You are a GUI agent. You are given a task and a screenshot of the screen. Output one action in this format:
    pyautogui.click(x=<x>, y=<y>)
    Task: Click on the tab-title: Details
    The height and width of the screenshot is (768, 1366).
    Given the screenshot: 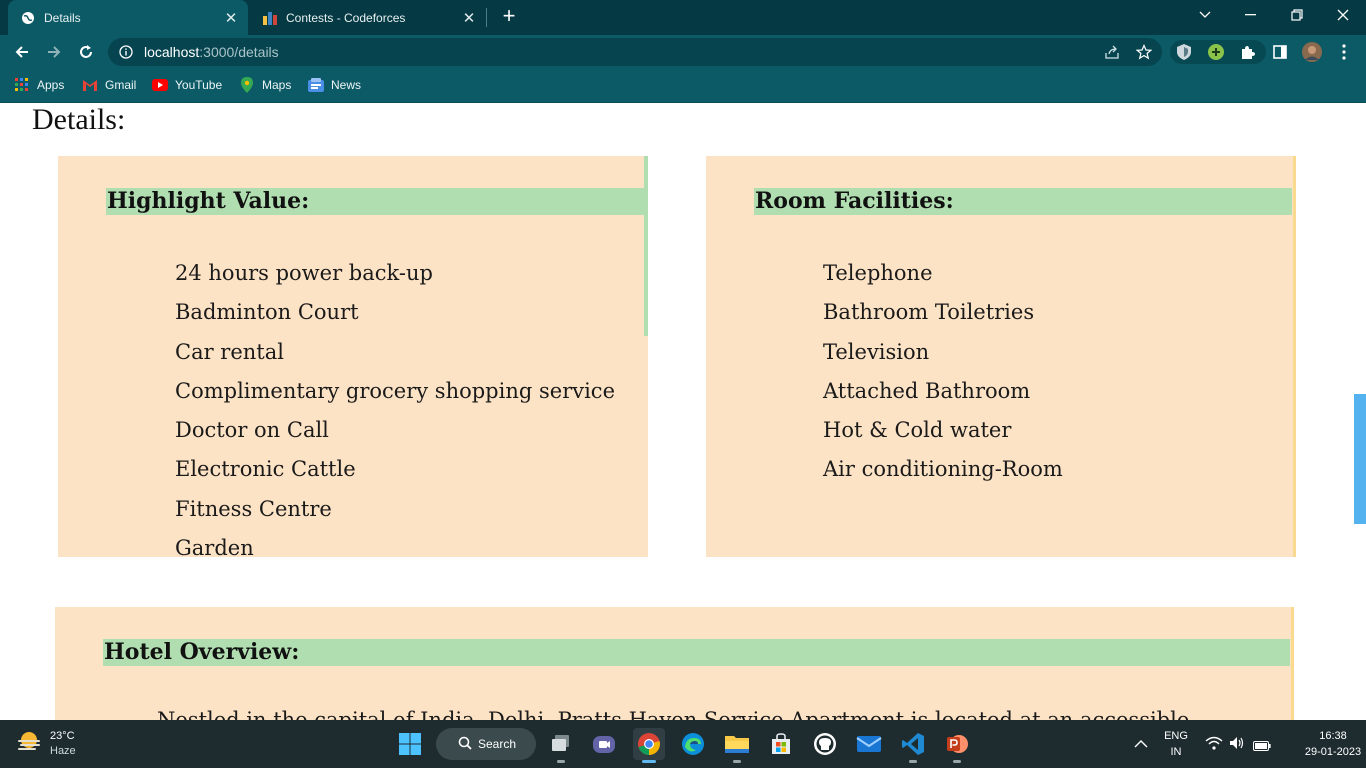 What is the action you would take?
    pyautogui.click(x=62, y=17)
    